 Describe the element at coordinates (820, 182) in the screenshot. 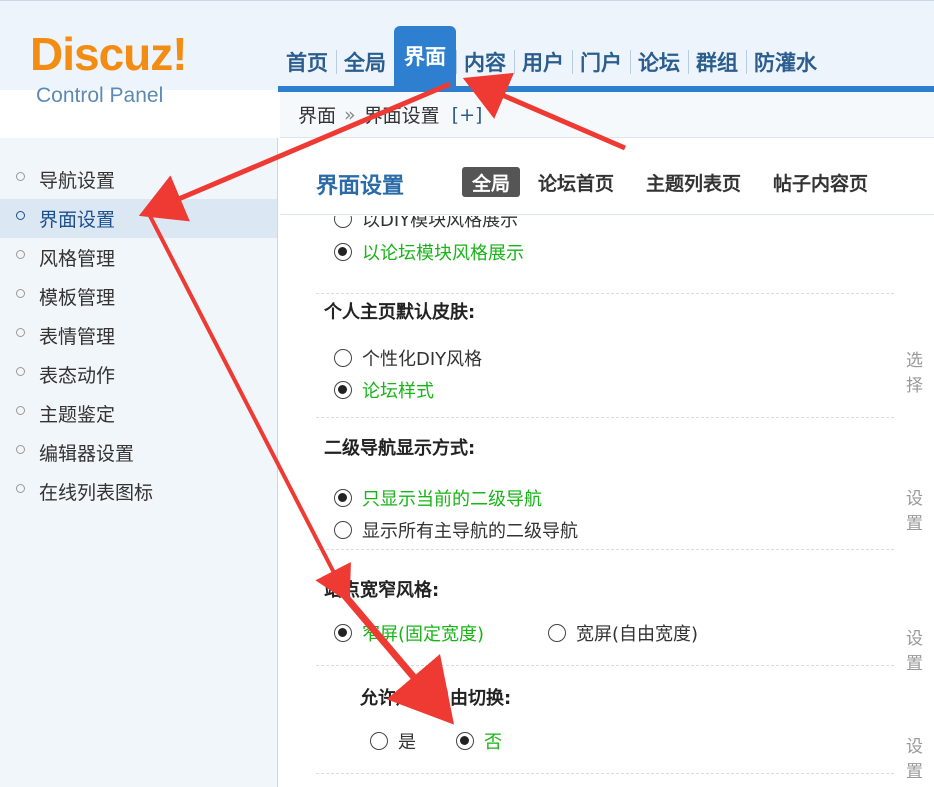

I see `tab-thread-view: 帖子内容页` at that location.